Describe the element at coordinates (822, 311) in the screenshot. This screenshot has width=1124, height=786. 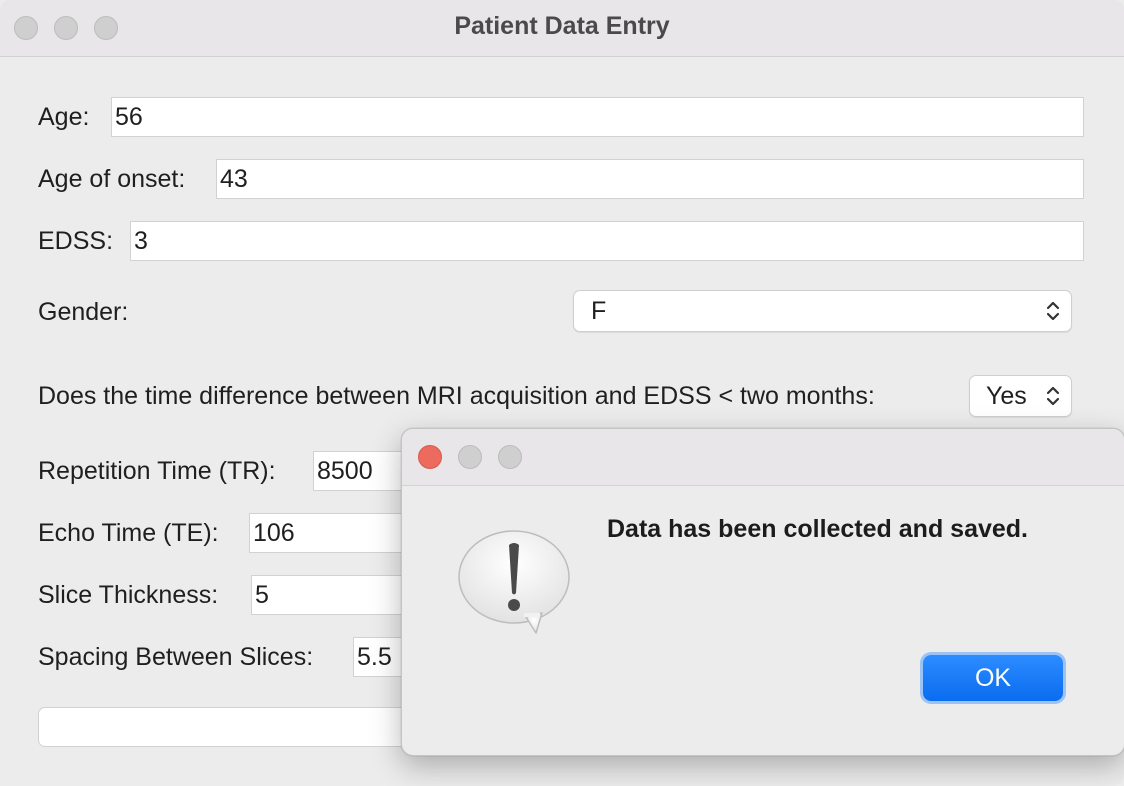
I see `gender-select: F` at that location.